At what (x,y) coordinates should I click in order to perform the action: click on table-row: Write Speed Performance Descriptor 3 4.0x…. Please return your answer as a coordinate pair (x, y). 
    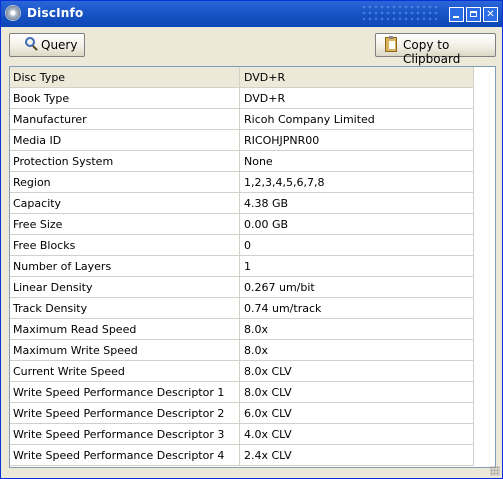
    Looking at the image, I should click on (242, 434).